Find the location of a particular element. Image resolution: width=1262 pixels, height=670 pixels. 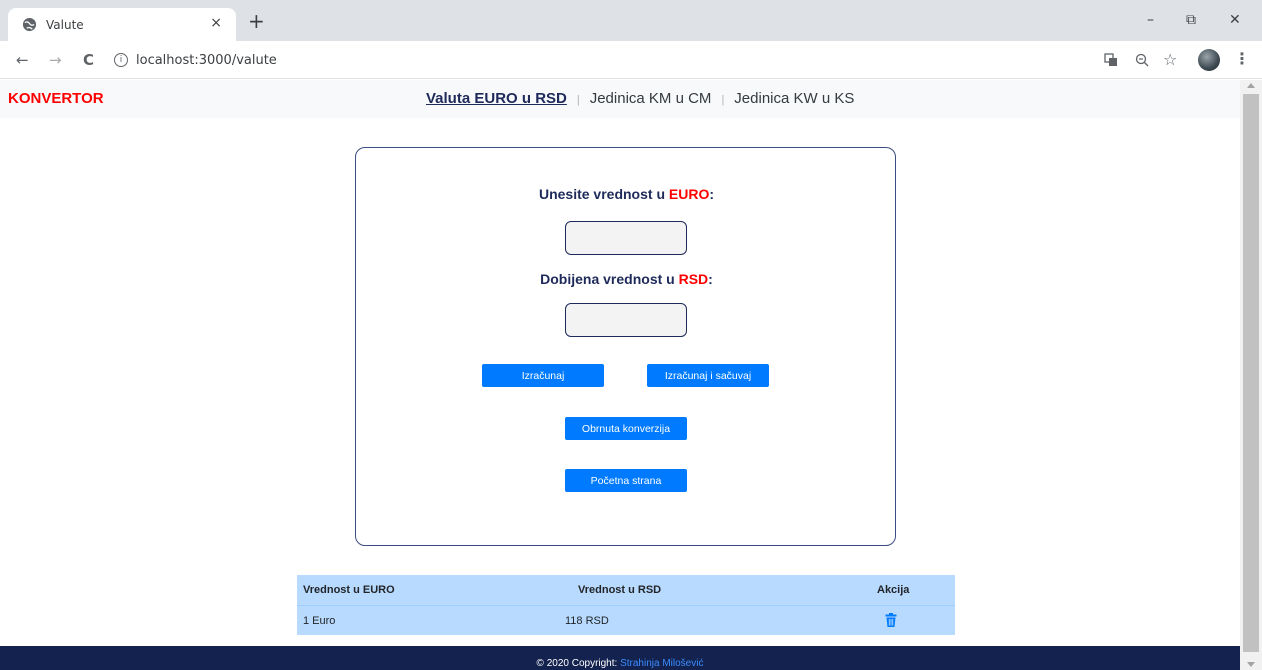

nav-link-km-cm: Jedinica KM u CM is located at coordinates (651, 98).